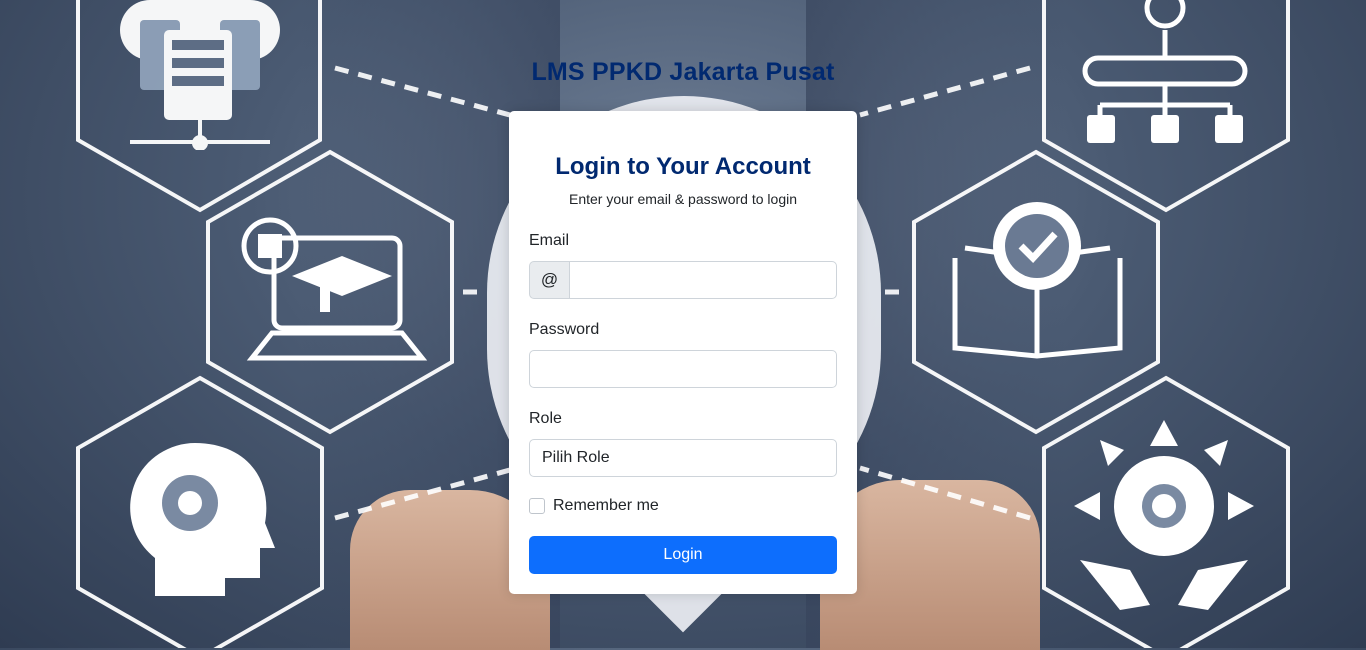  I want to click on remember-me-checkbox, so click(537, 506).